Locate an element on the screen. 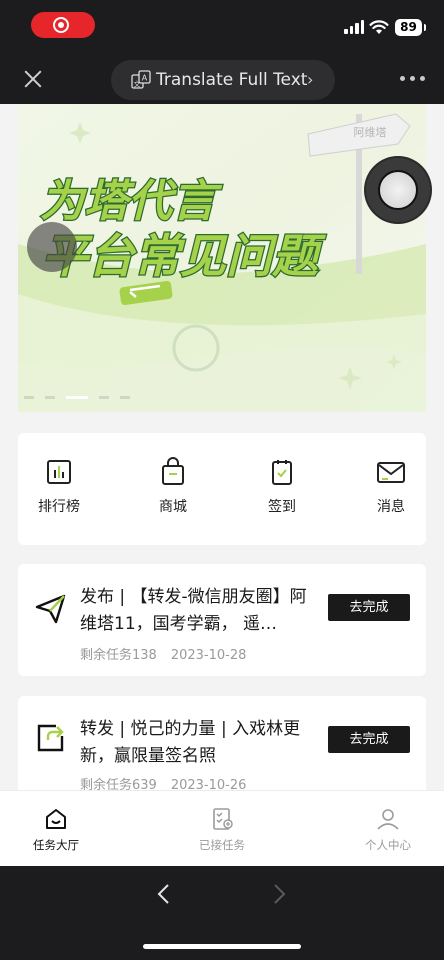 The image size is (444, 960). quick-action-label: 排行榜 is located at coordinates (59, 507).